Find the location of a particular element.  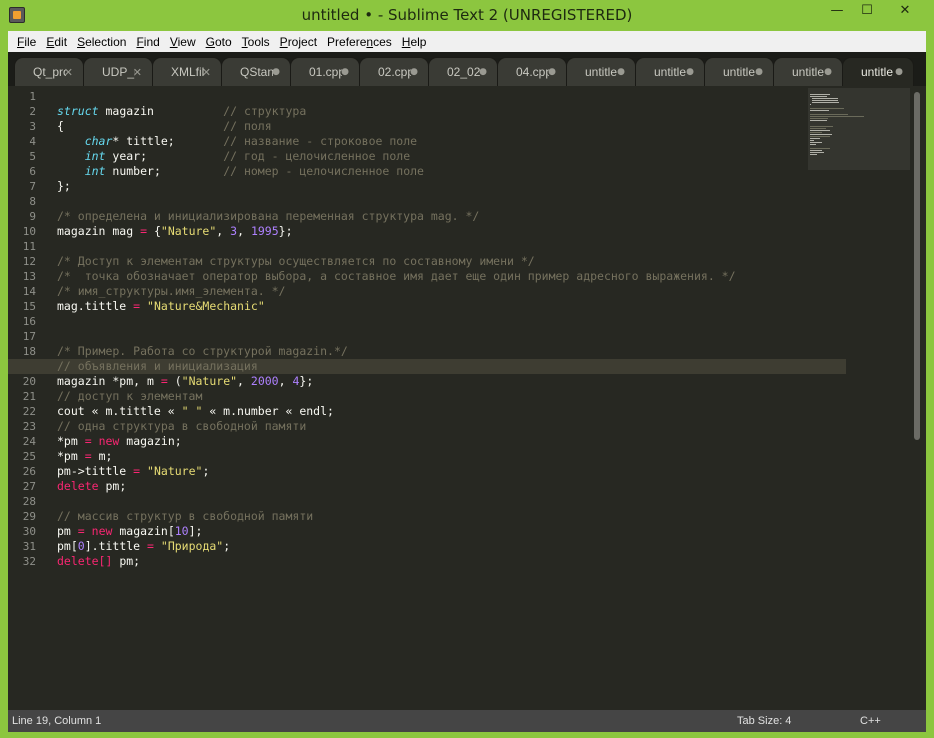

code-line: magazin mag = {"Nature", 3, 1995}; is located at coordinates (175, 231).